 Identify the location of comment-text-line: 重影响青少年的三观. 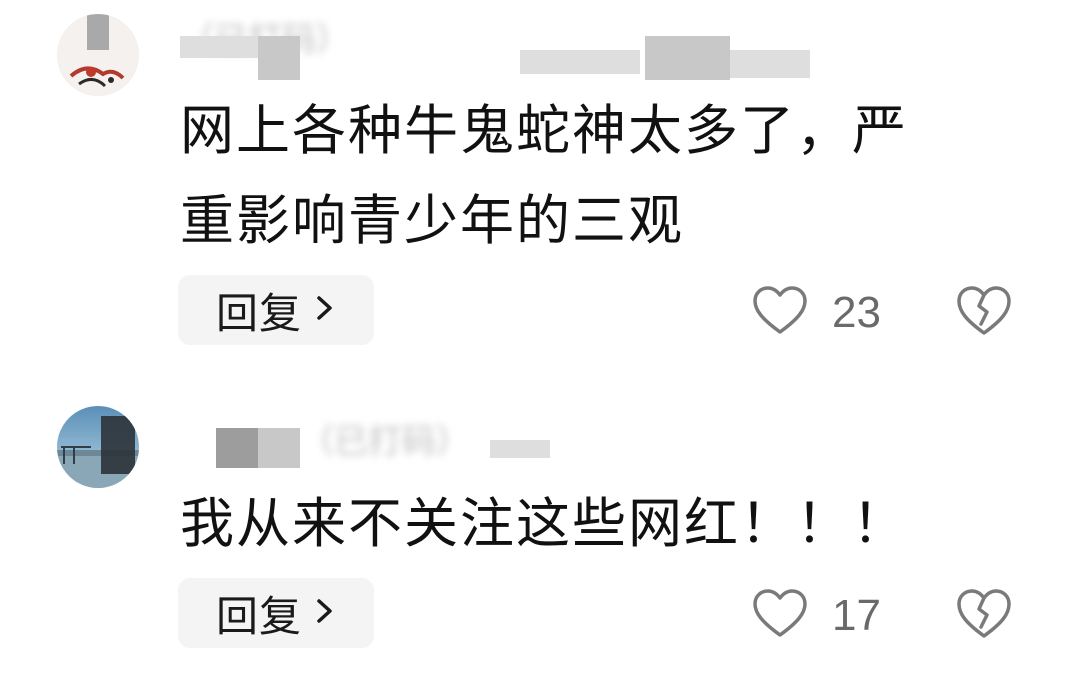
(432, 220).